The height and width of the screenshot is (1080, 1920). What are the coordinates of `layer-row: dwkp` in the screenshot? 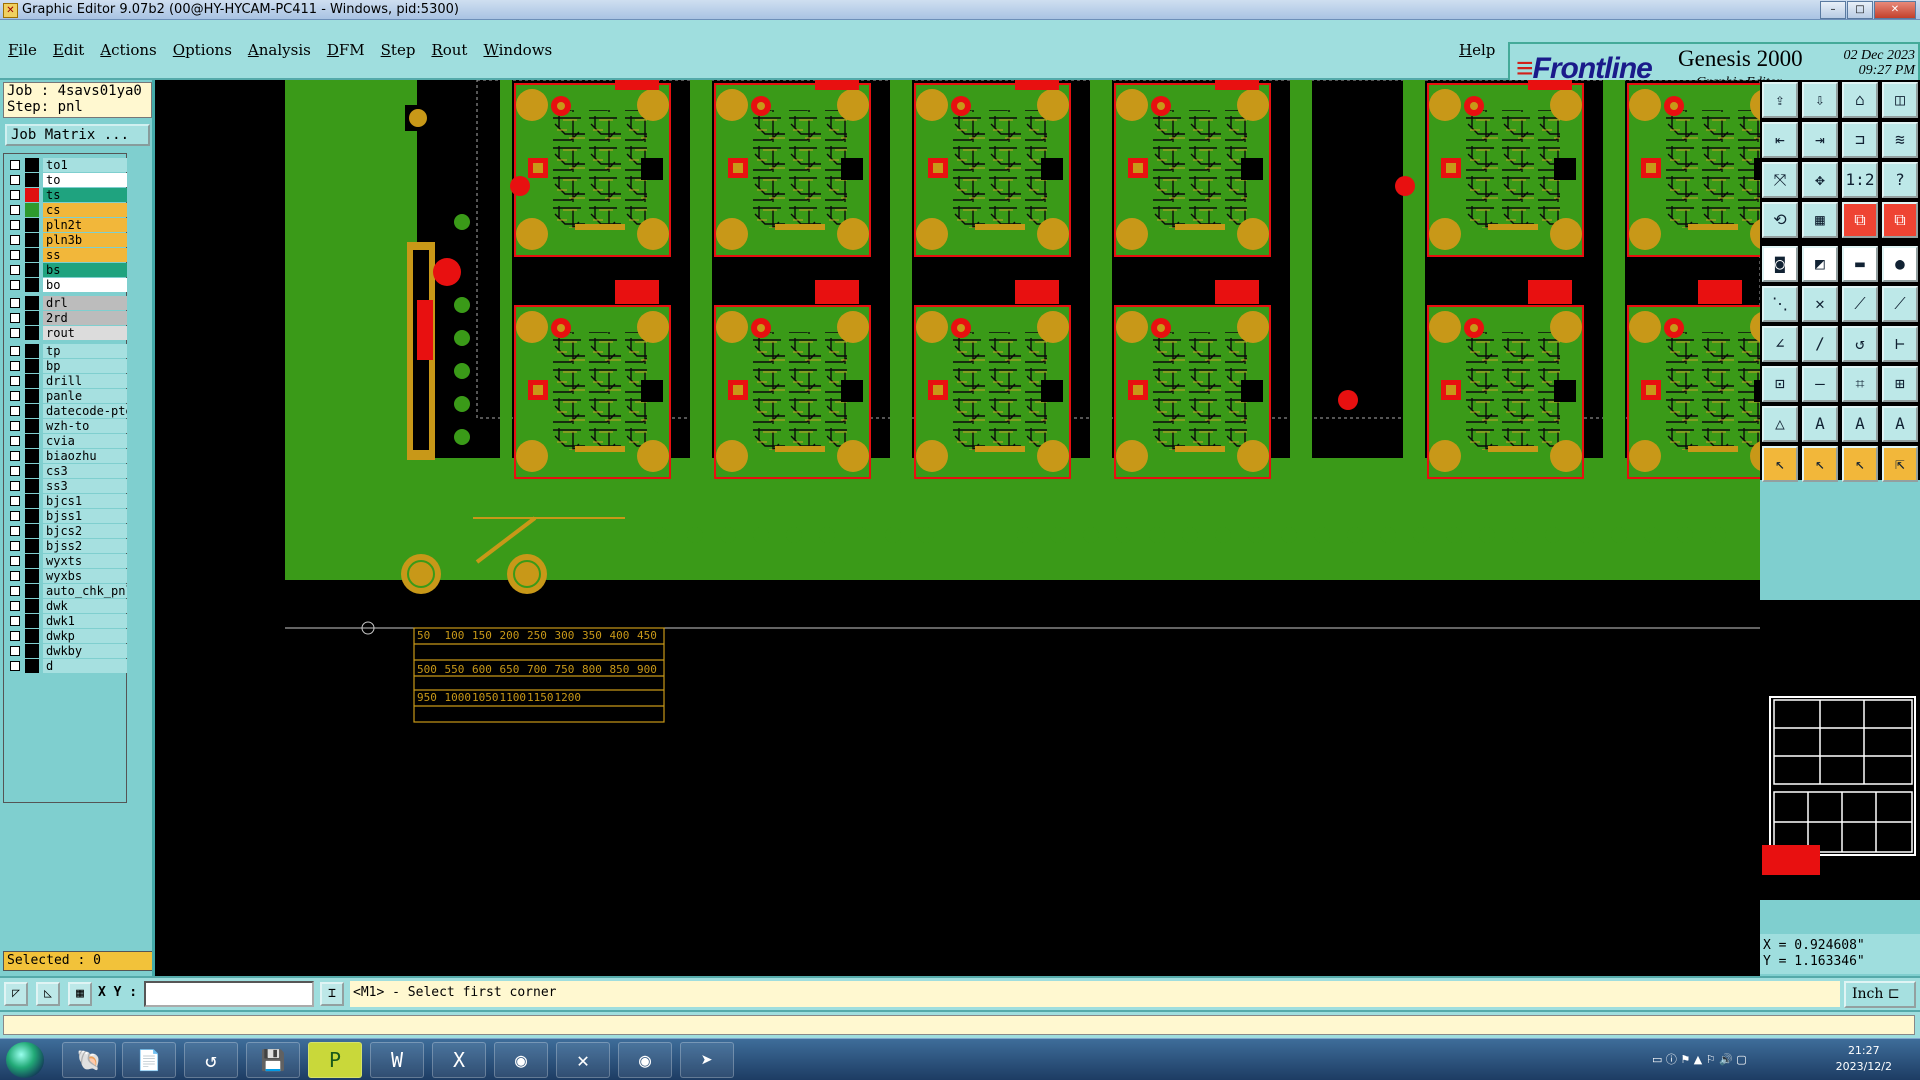 It's located at (66, 636).